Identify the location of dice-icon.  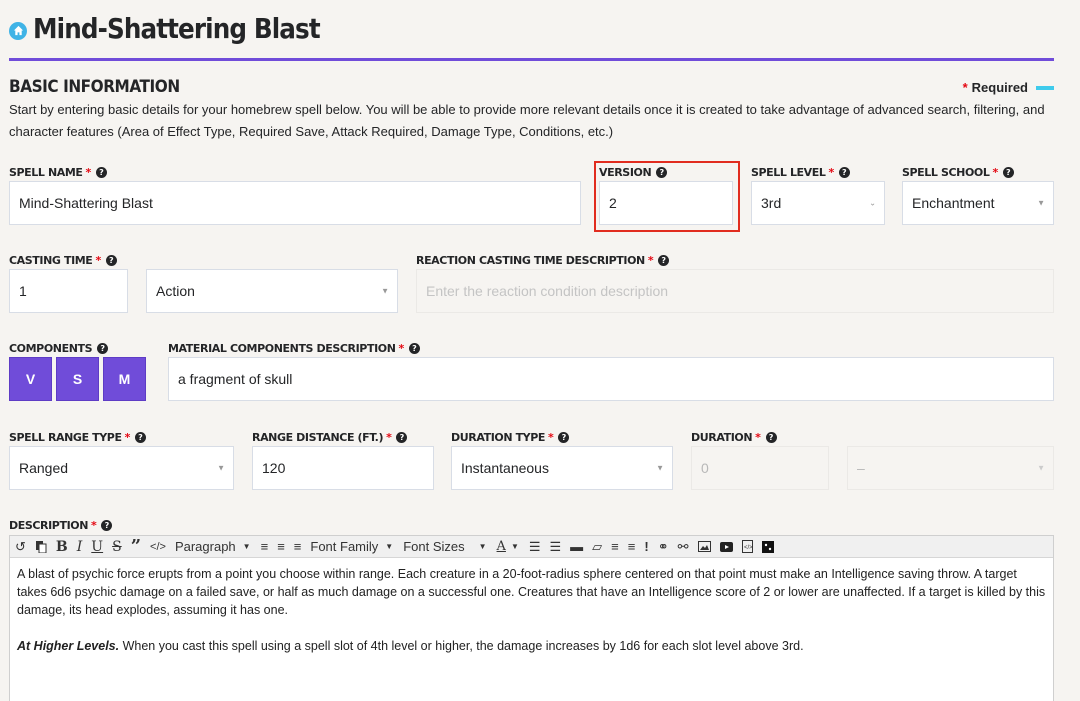
(767, 547).